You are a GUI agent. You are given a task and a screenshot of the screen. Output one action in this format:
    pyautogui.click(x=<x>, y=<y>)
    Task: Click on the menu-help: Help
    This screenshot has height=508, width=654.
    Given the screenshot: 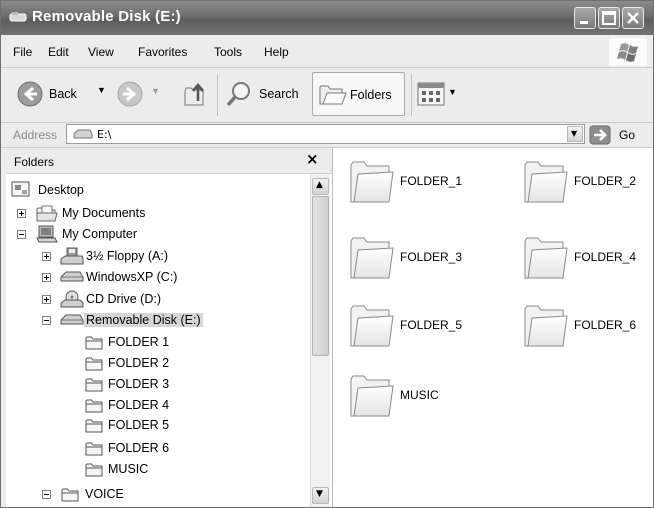 What is the action you would take?
    pyautogui.click(x=276, y=52)
    